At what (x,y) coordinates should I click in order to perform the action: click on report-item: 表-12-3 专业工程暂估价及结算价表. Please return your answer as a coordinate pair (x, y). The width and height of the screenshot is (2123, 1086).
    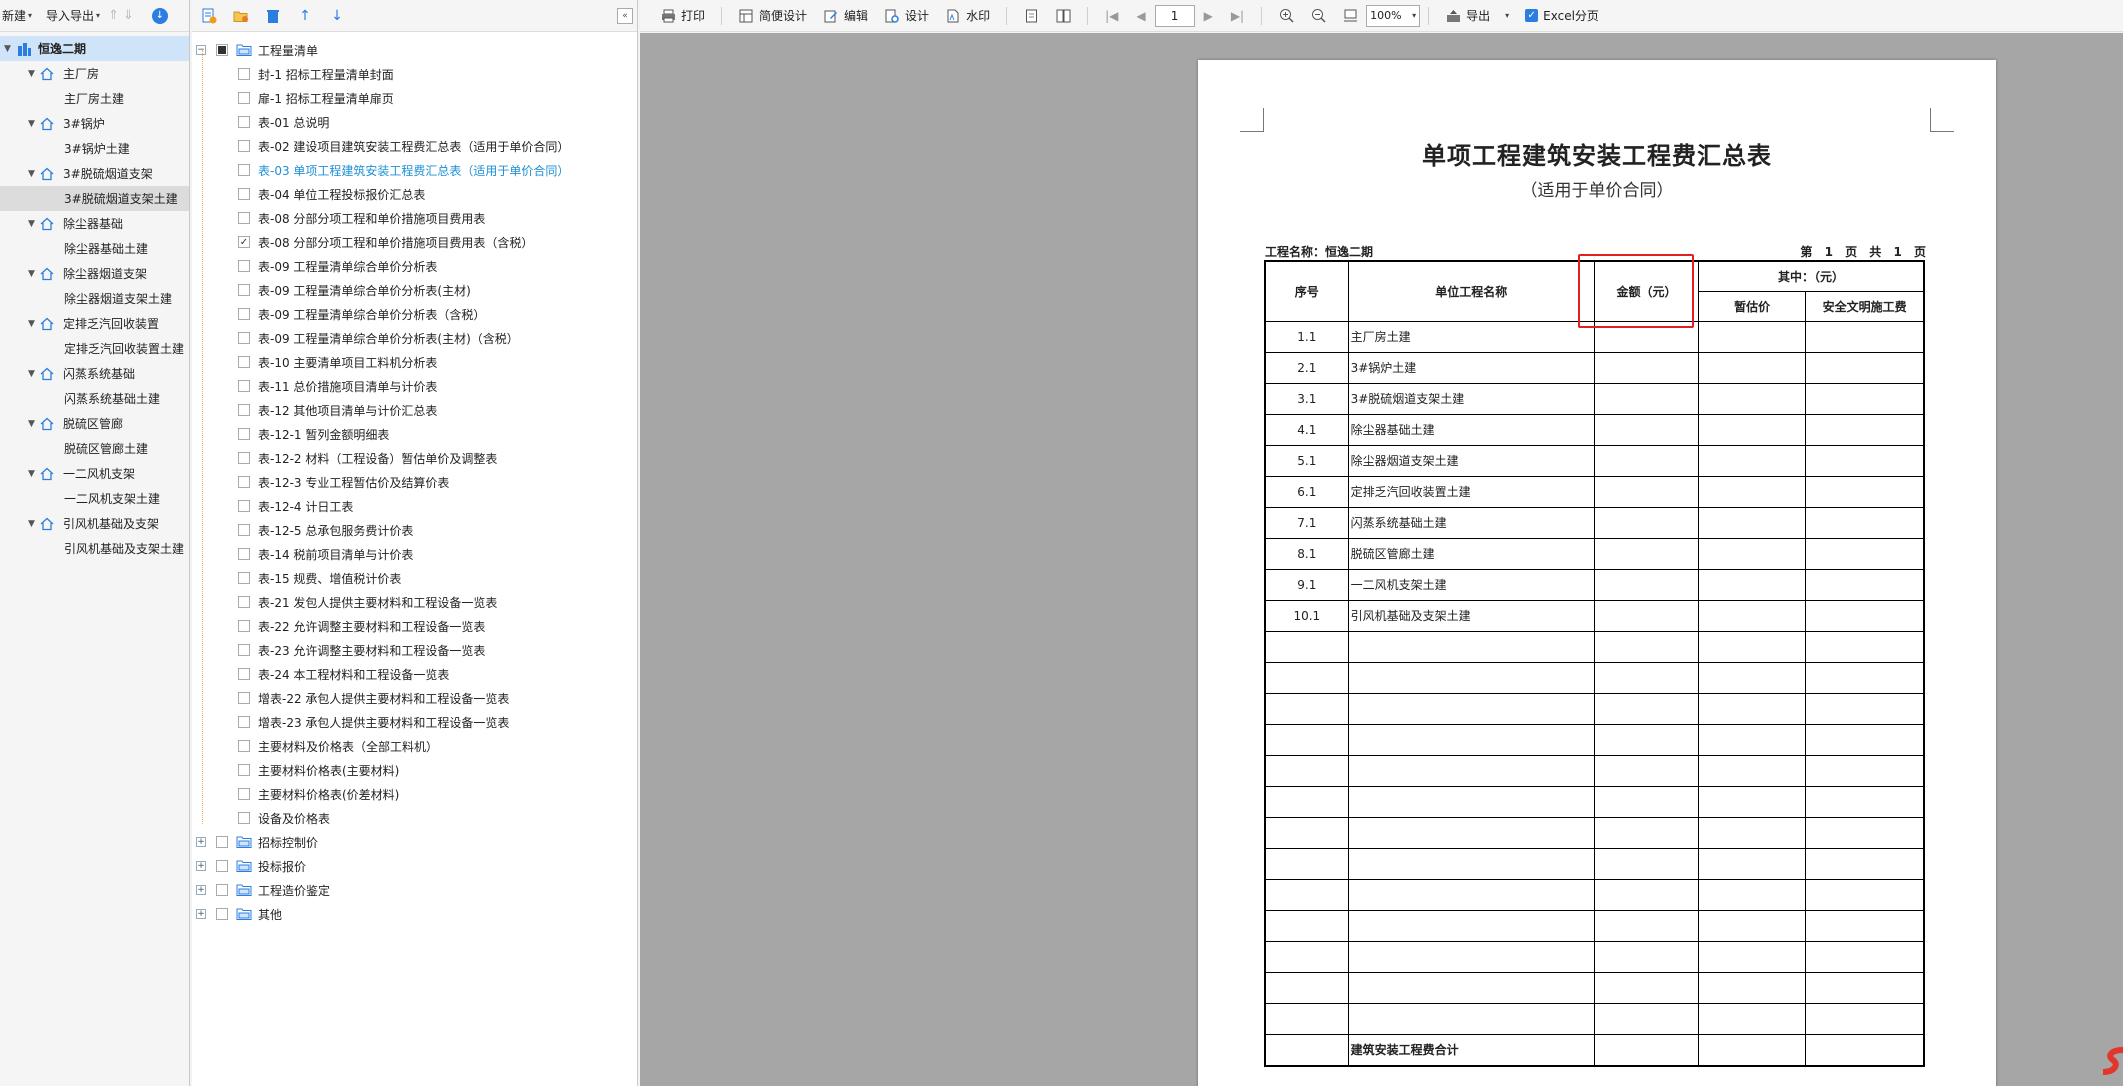
    Looking at the image, I should click on (414, 482).